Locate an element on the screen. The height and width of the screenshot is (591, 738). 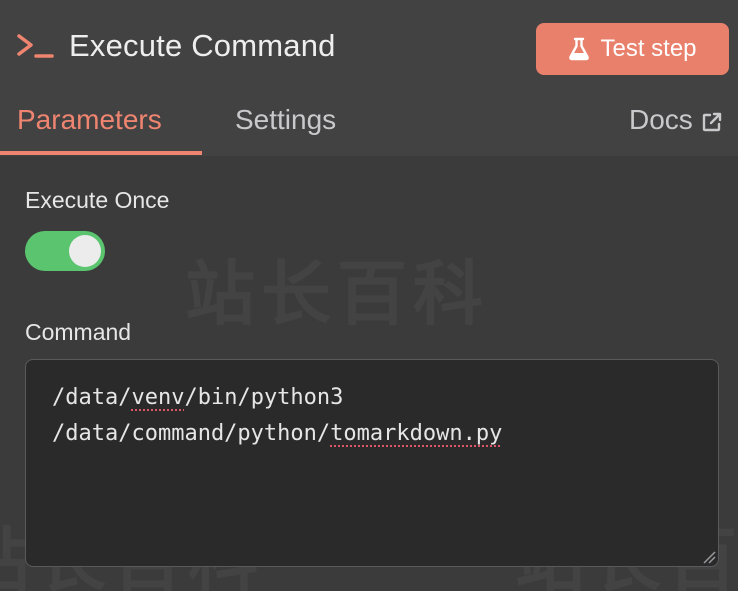
tab-parameters: Parameters is located at coordinates (89, 120).